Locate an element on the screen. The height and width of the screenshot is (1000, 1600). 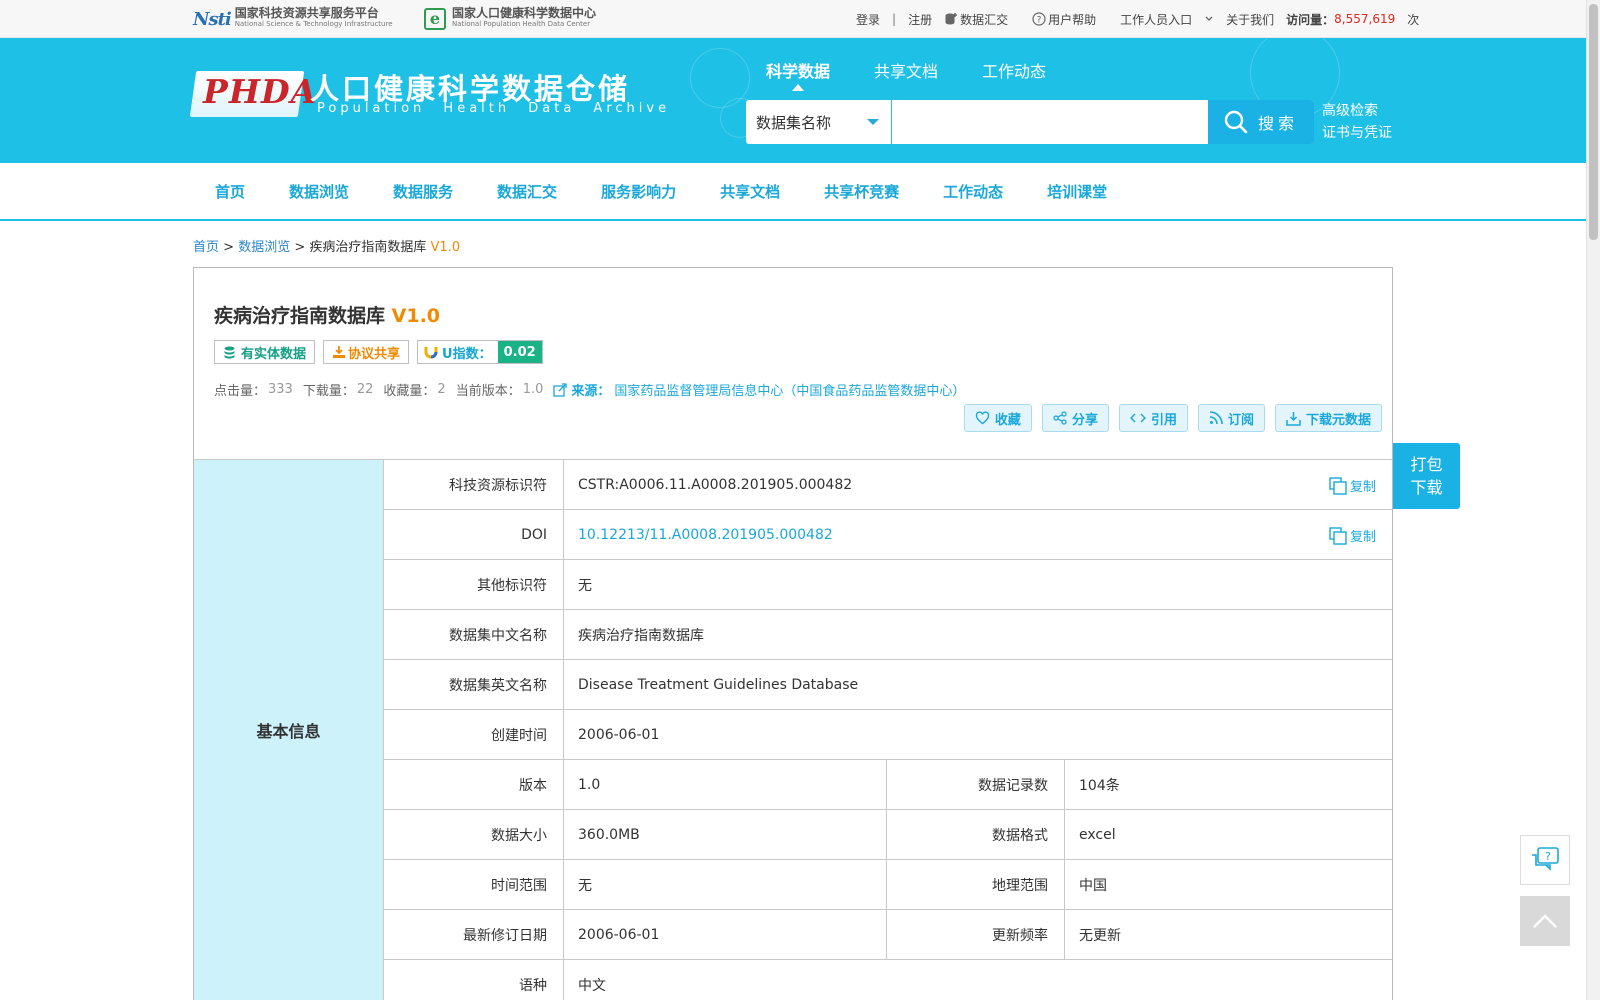
favorite-label: 收藏 is located at coordinates (1007, 420).